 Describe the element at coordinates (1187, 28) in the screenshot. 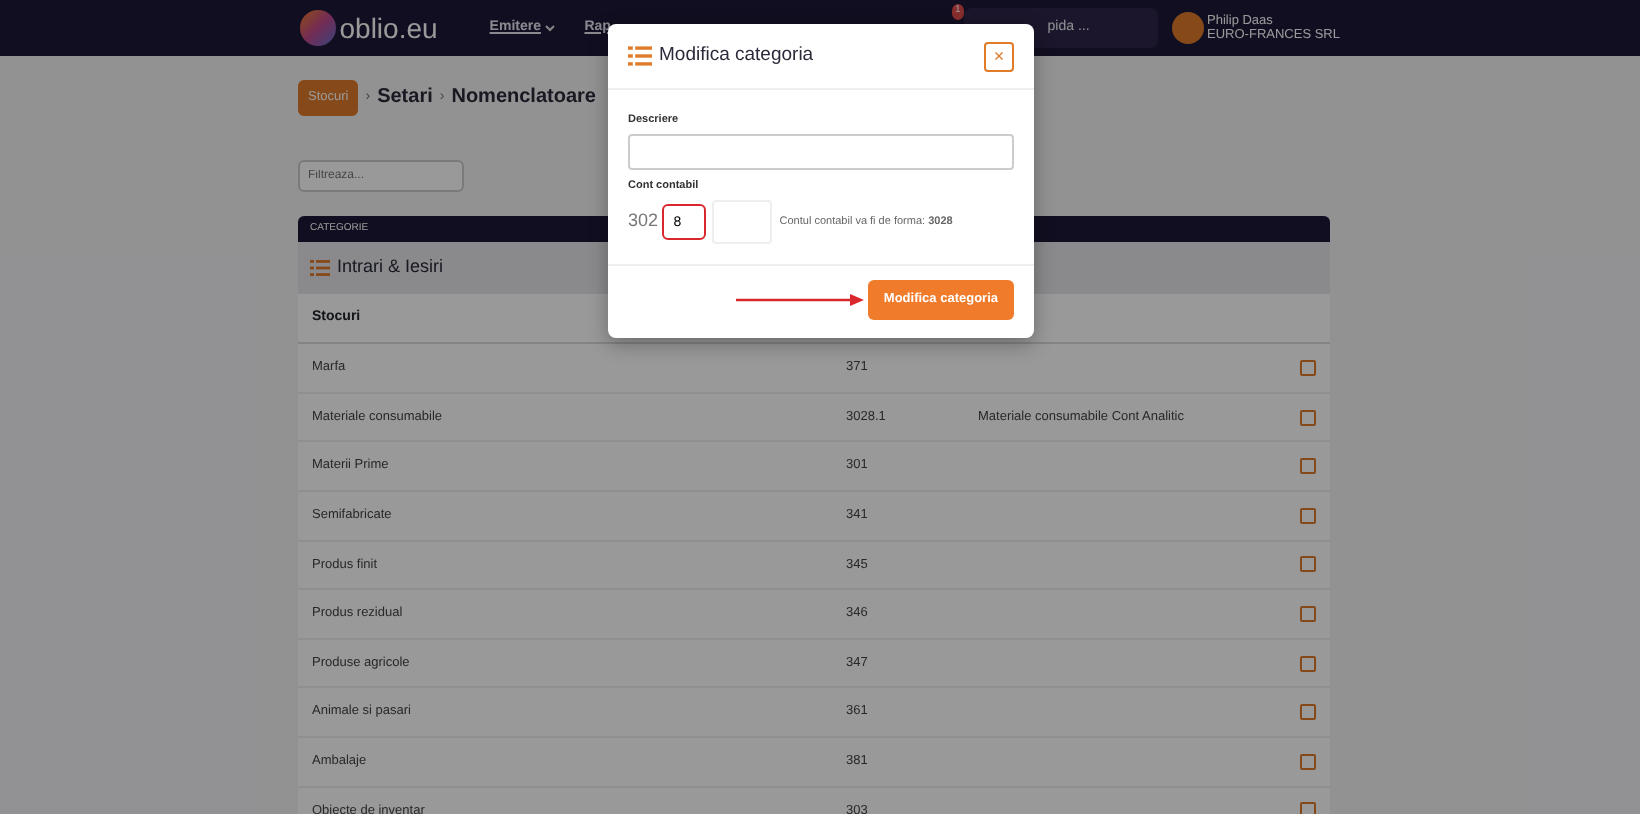

I see `avatar-icon` at that location.